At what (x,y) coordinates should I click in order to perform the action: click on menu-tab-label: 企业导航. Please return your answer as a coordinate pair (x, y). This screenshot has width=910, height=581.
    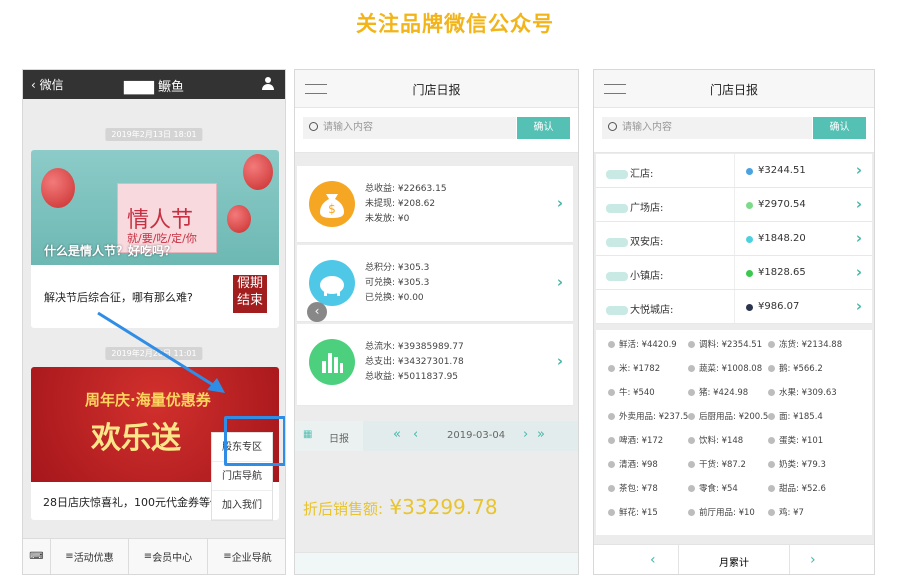
    Looking at the image, I should click on (251, 558).